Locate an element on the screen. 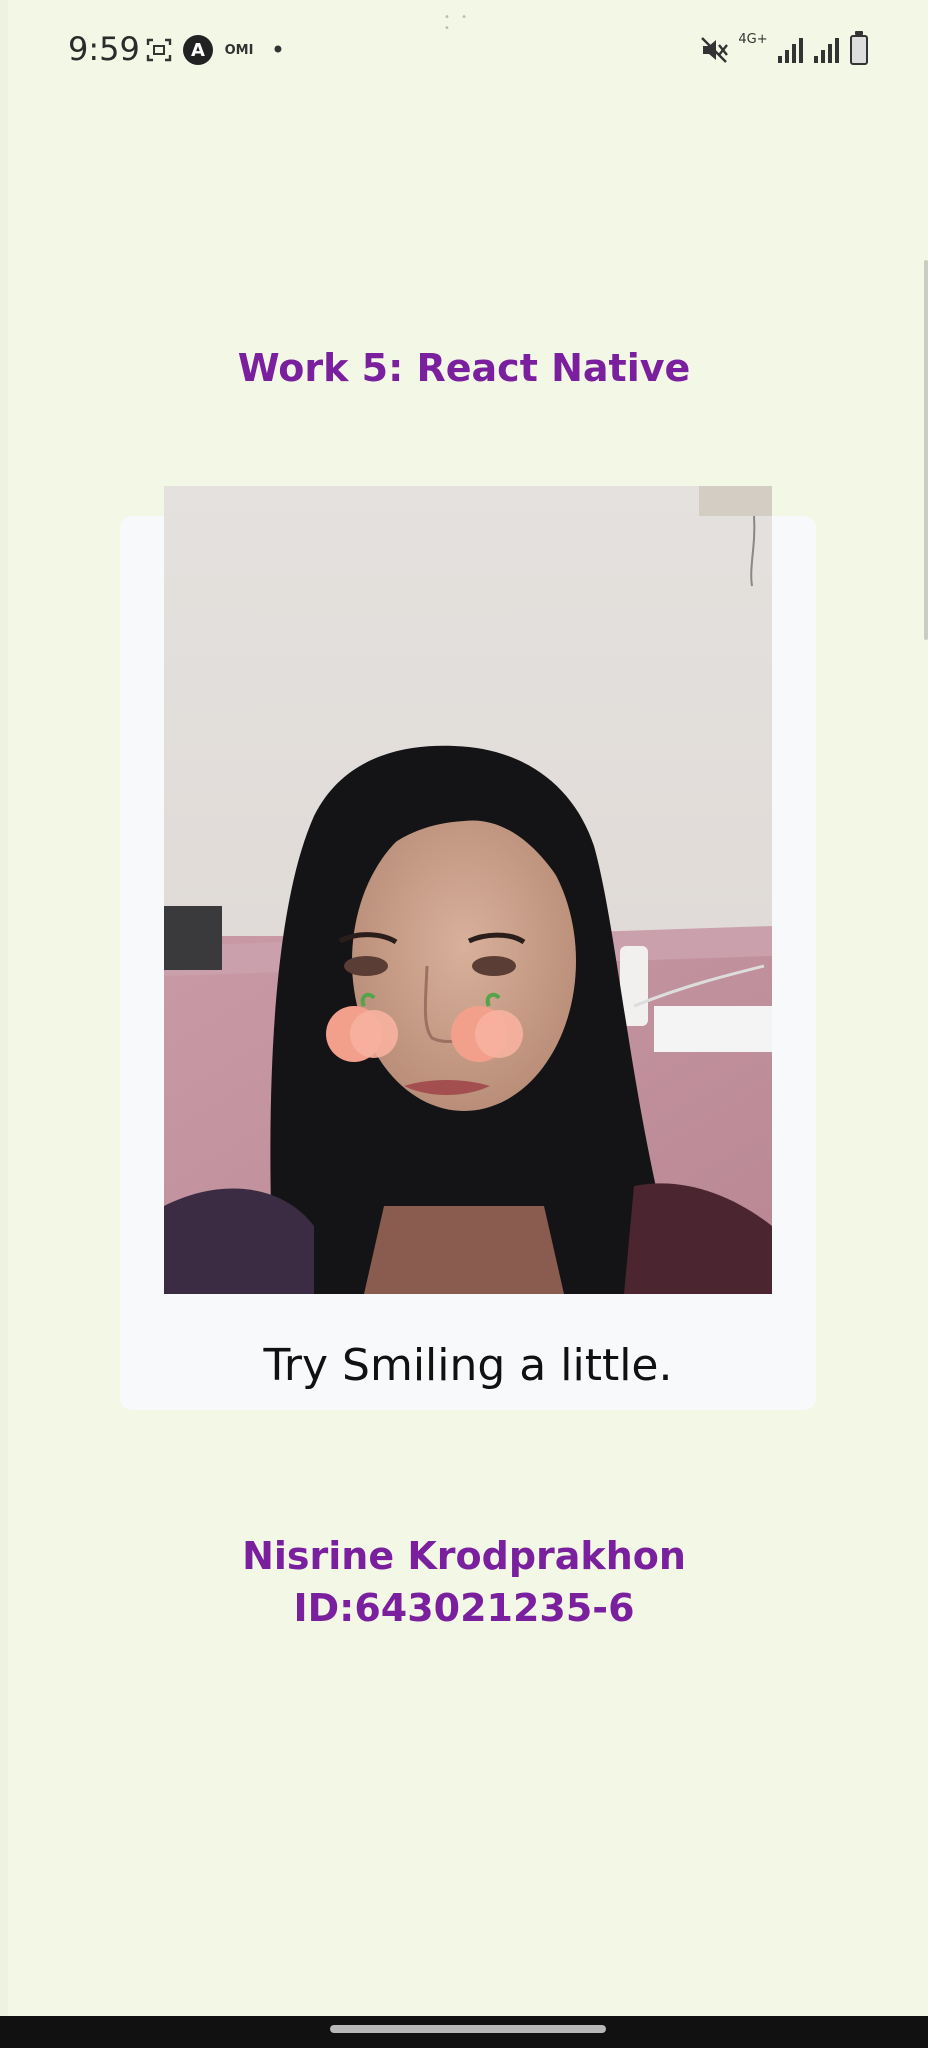  author-credit: Nisrine Krodprakhon ID:643021235-6 is located at coordinates (464, 1582).